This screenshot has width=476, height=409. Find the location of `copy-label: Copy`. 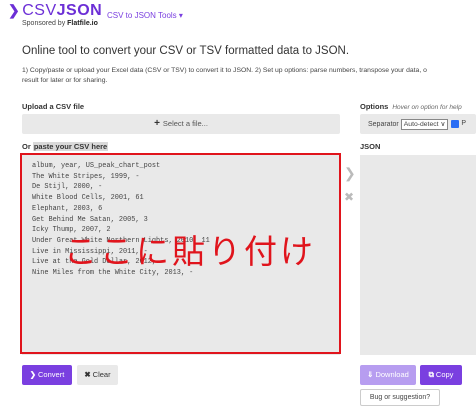

copy-label: Copy is located at coordinates (444, 374).